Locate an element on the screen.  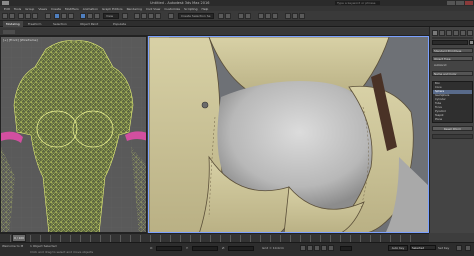
close-icon is located at coordinates (469, 3).